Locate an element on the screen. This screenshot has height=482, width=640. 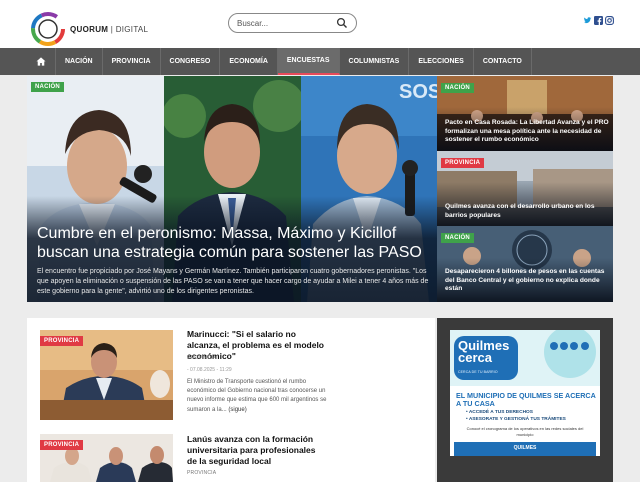
nav-economia: ECONOMÍA is located at coordinates (249, 61).